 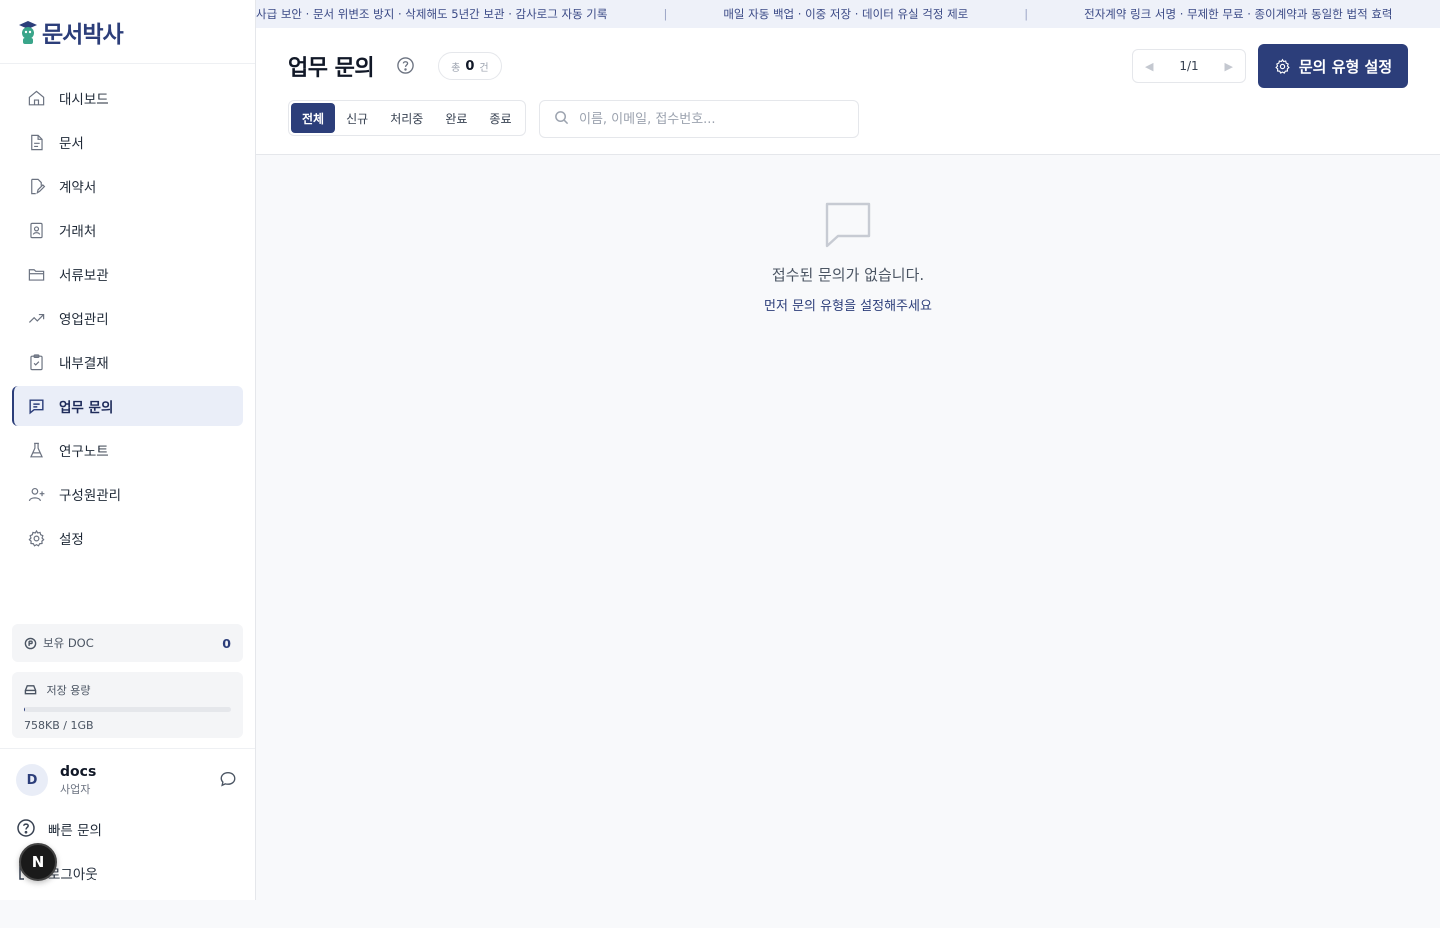 I want to click on coin-icon, so click(x=30, y=643).